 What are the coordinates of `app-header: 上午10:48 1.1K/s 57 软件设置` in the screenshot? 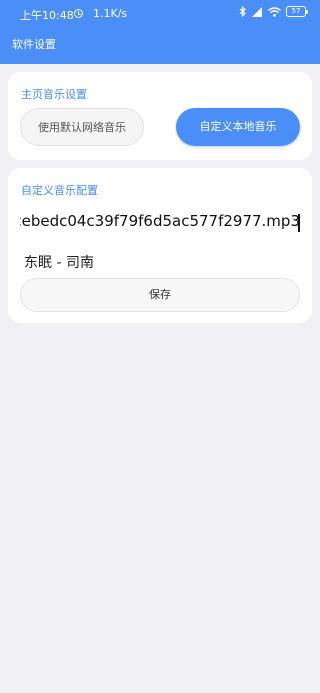 It's located at (160, 32).